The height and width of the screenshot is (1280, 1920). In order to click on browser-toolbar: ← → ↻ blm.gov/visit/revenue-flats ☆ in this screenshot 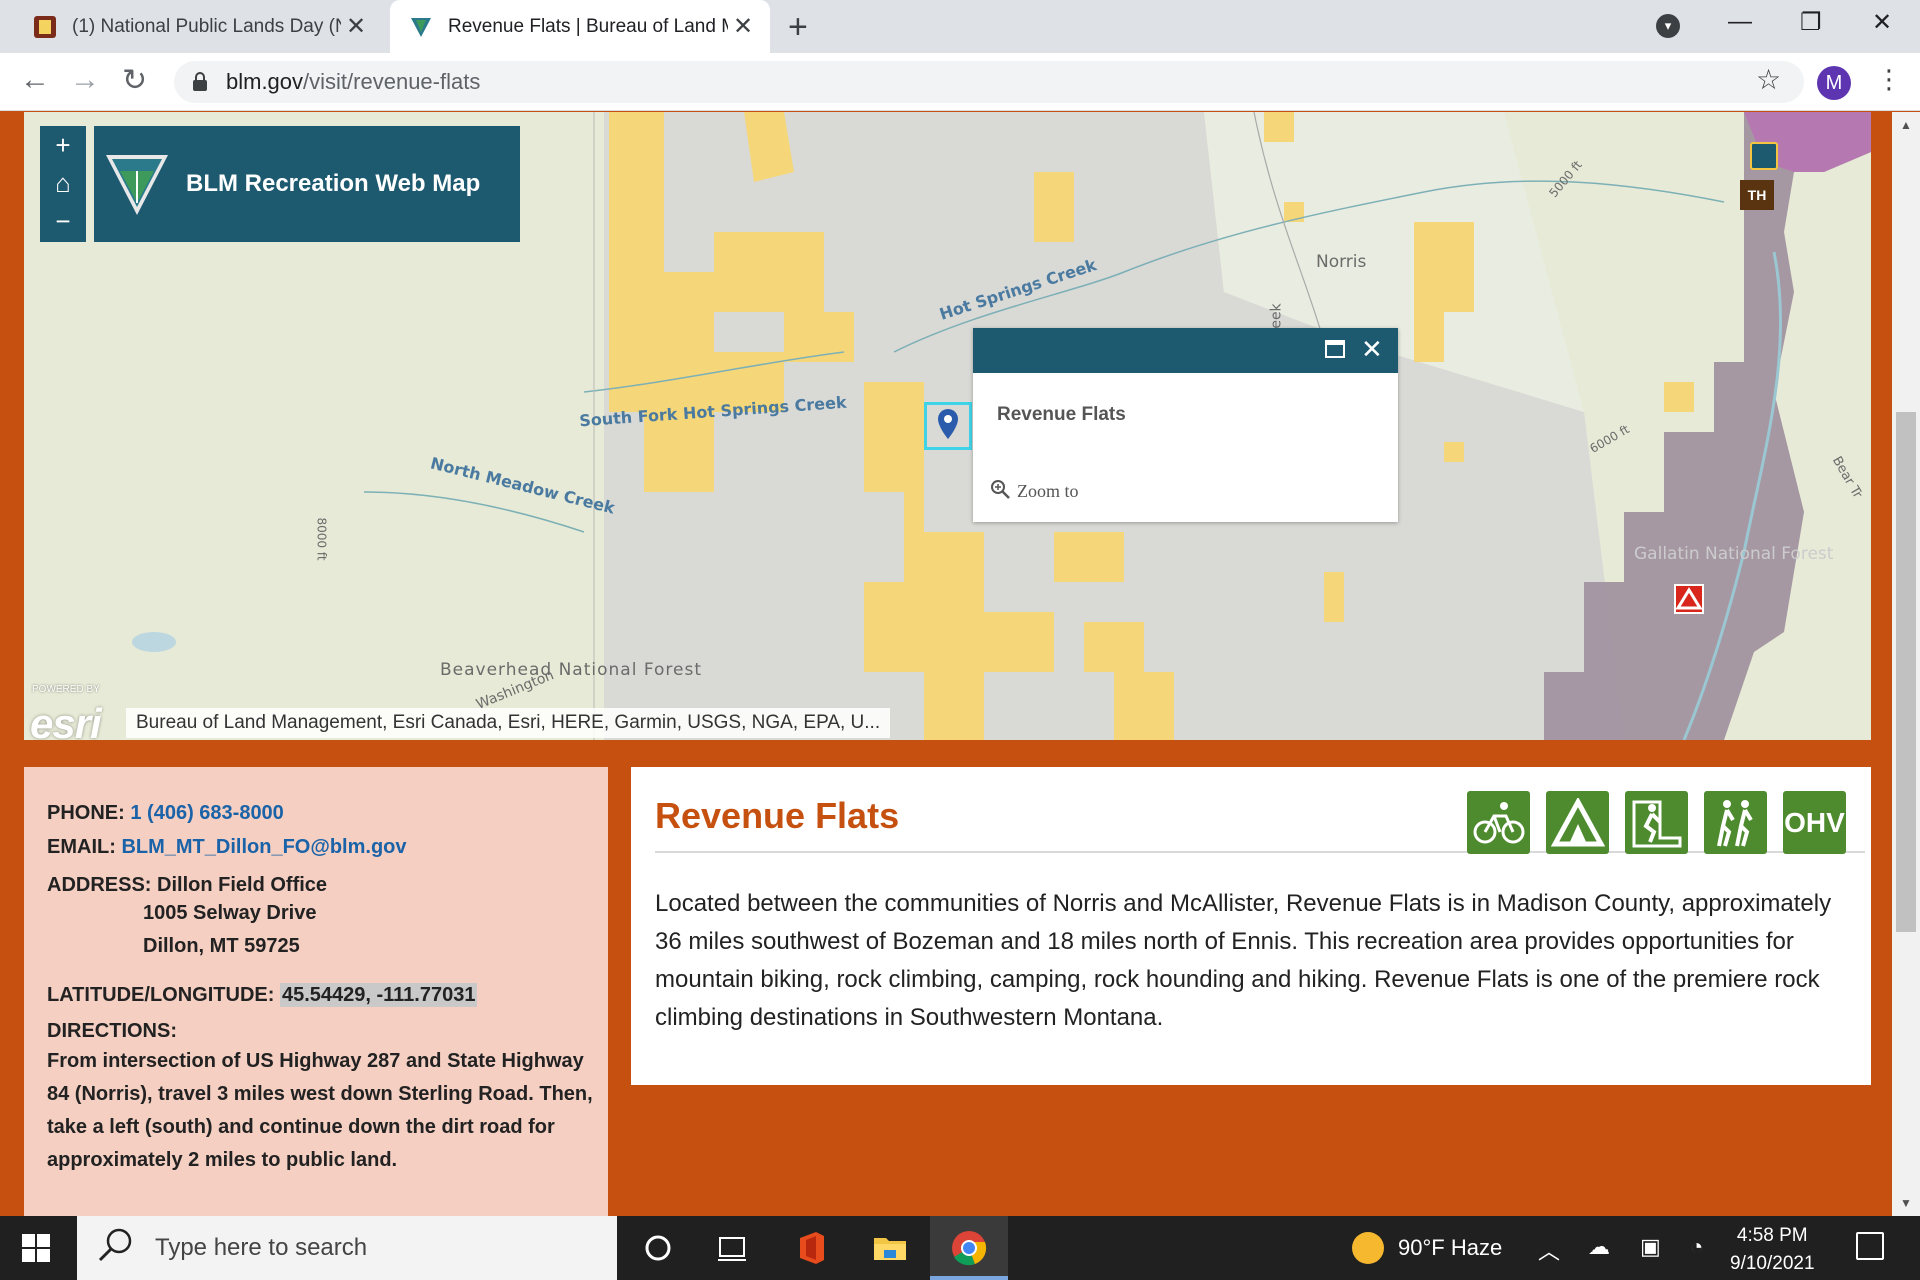, I will do `click(960, 82)`.